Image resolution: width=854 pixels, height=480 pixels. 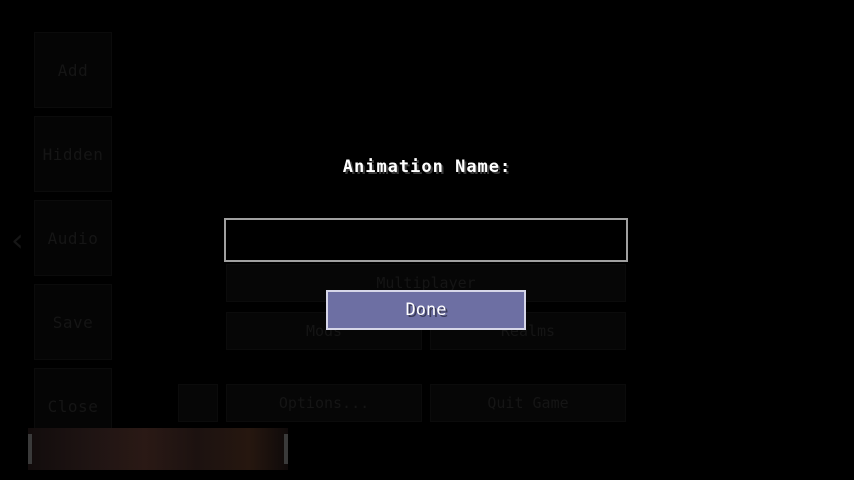 I want to click on animation-name-input, so click(x=426, y=240).